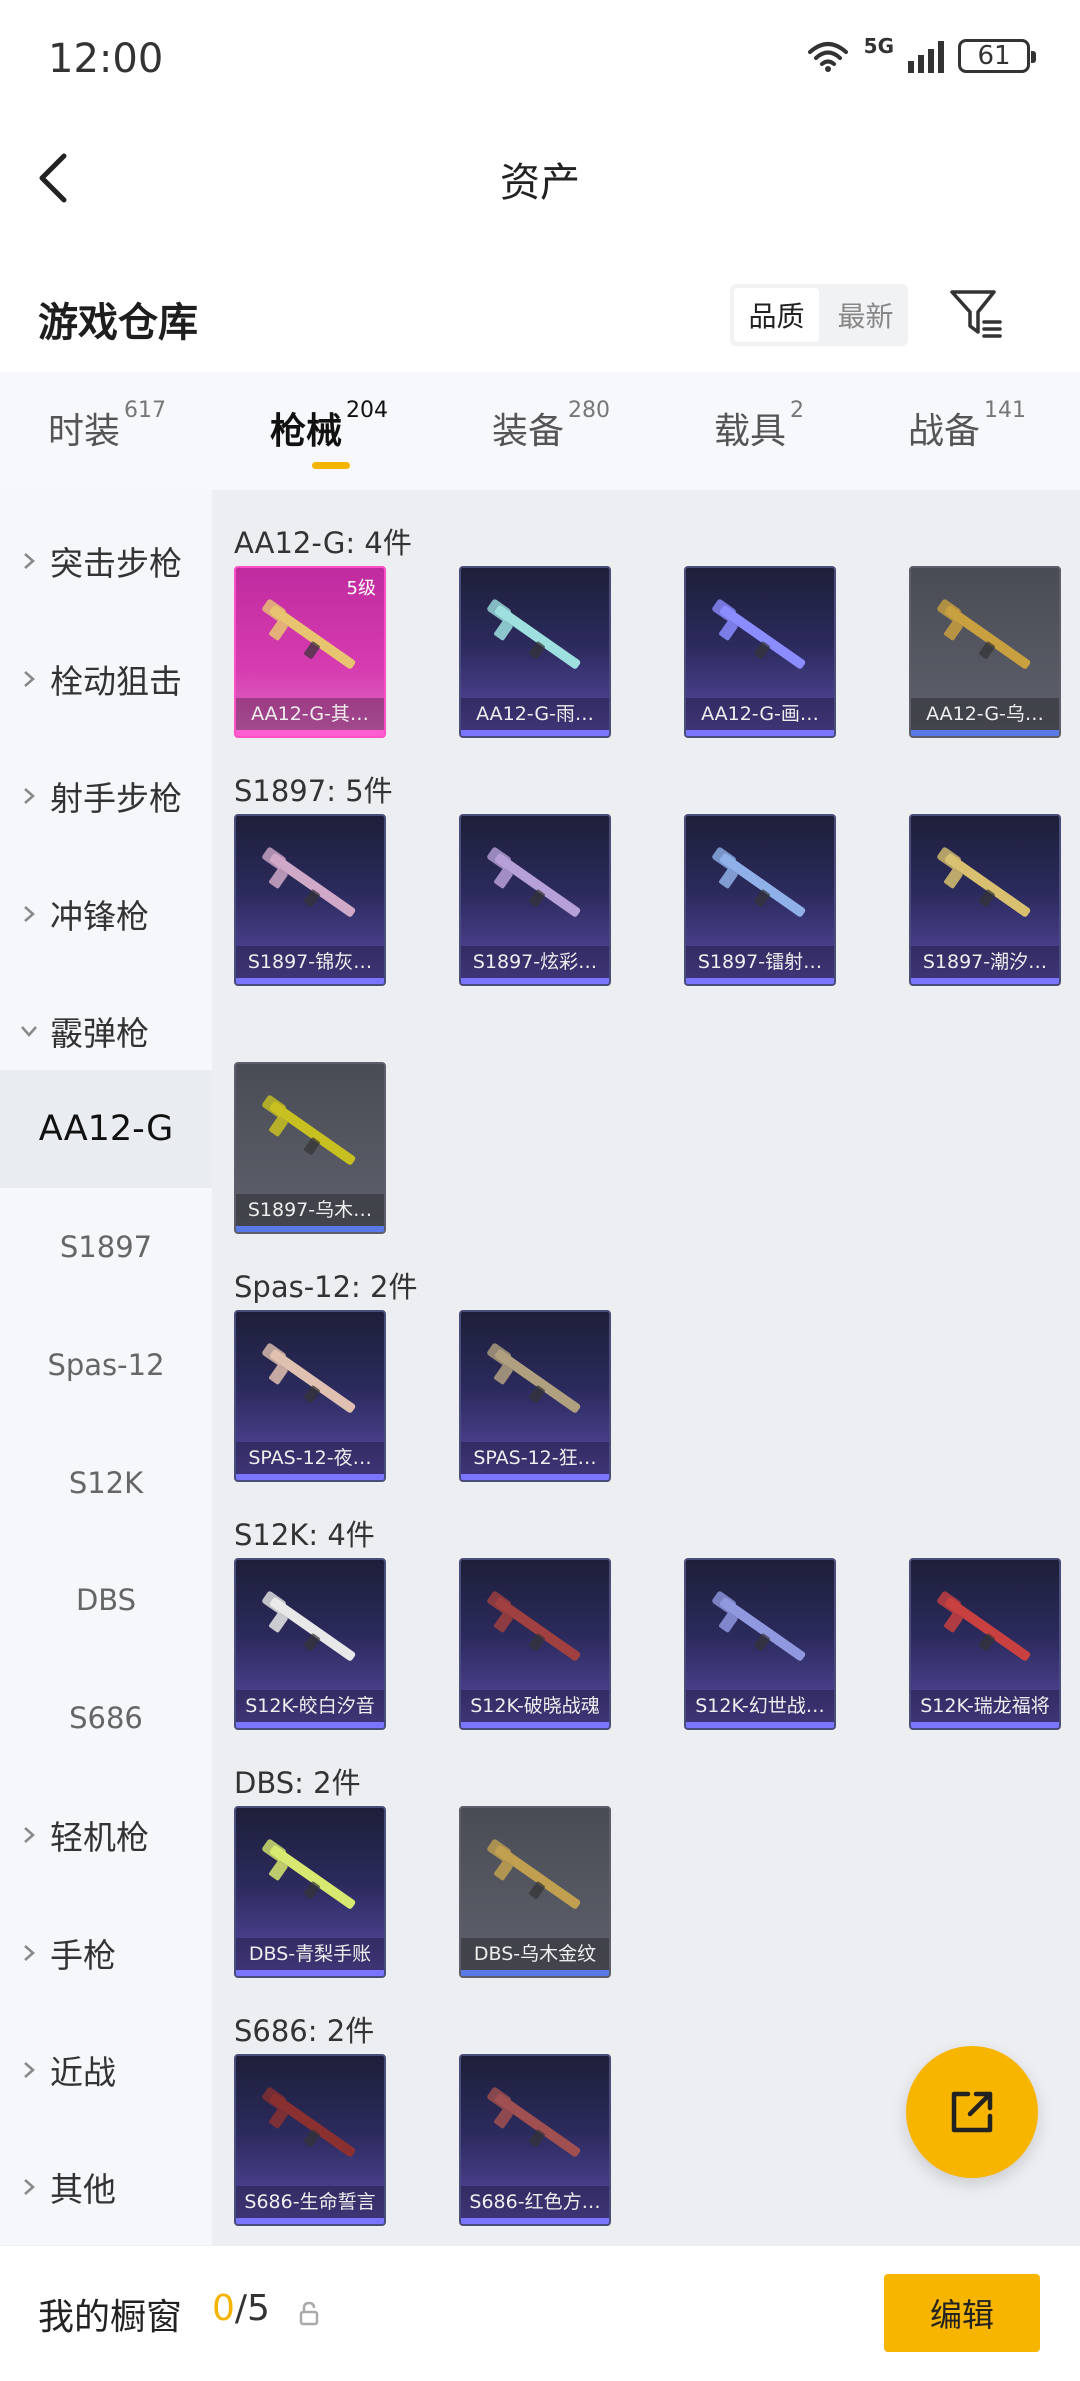  What do you see at coordinates (329, 426) in the screenshot?
I see `tab-firearms: 枪械204` at bounding box center [329, 426].